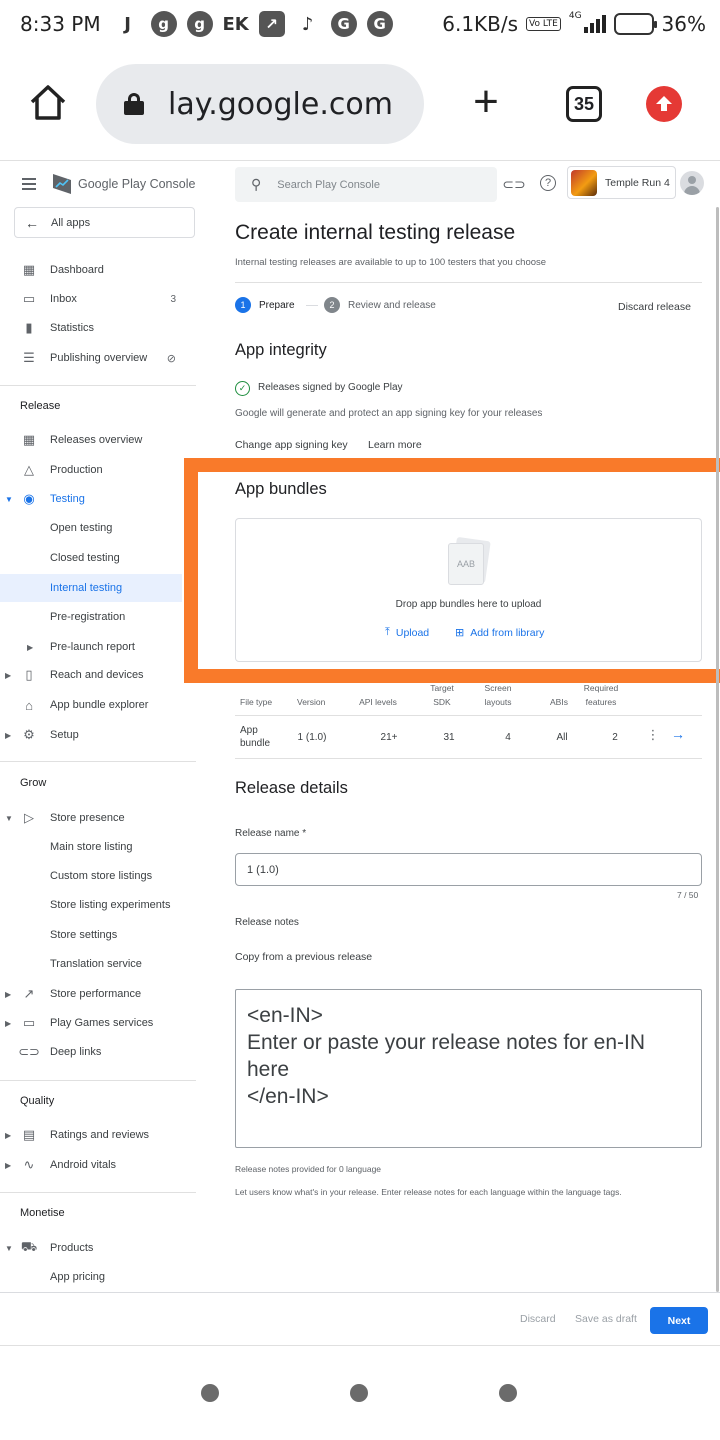 This screenshot has height=1440, width=720. I want to click on sidebar-item-publishing-overview: ☰ Publishing overview ⊘, so click(91, 358).